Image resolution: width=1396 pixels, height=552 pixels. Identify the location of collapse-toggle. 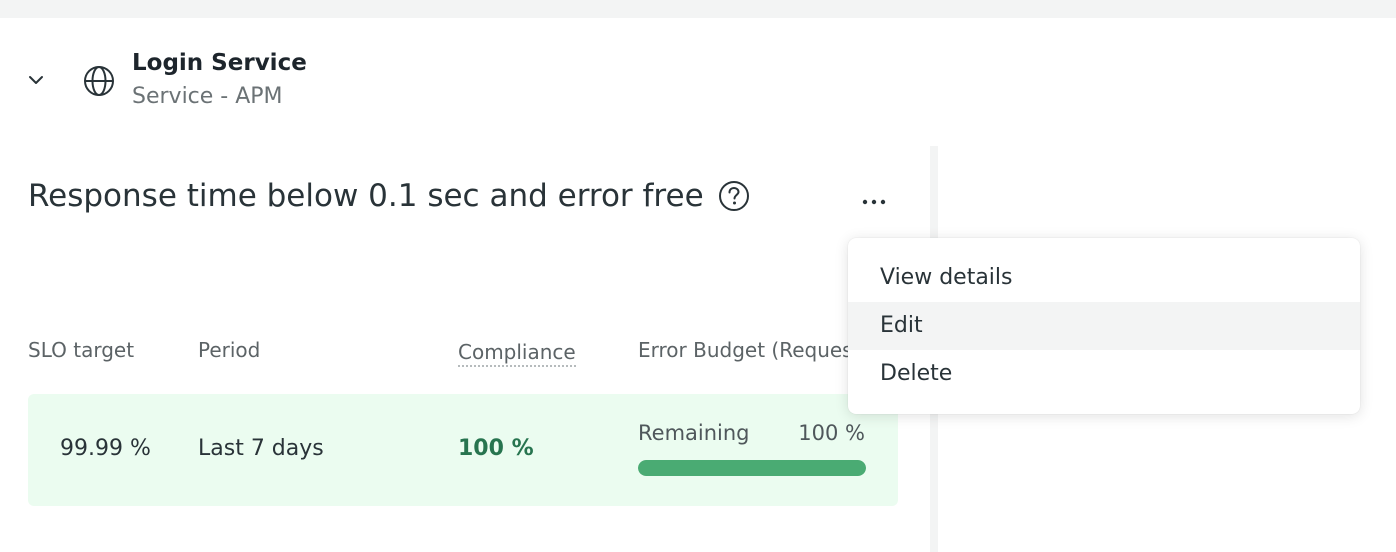
(36, 80).